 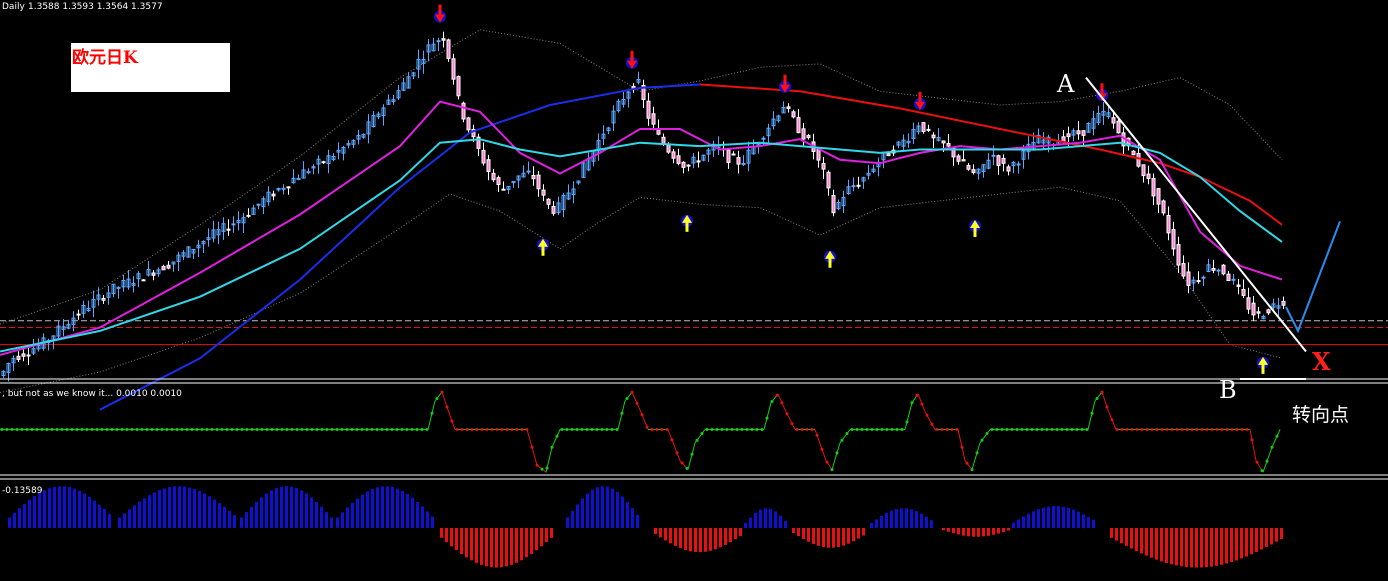 What do you see at coordinates (1065, 84) in the screenshot?
I see `point-a-label: A` at bounding box center [1065, 84].